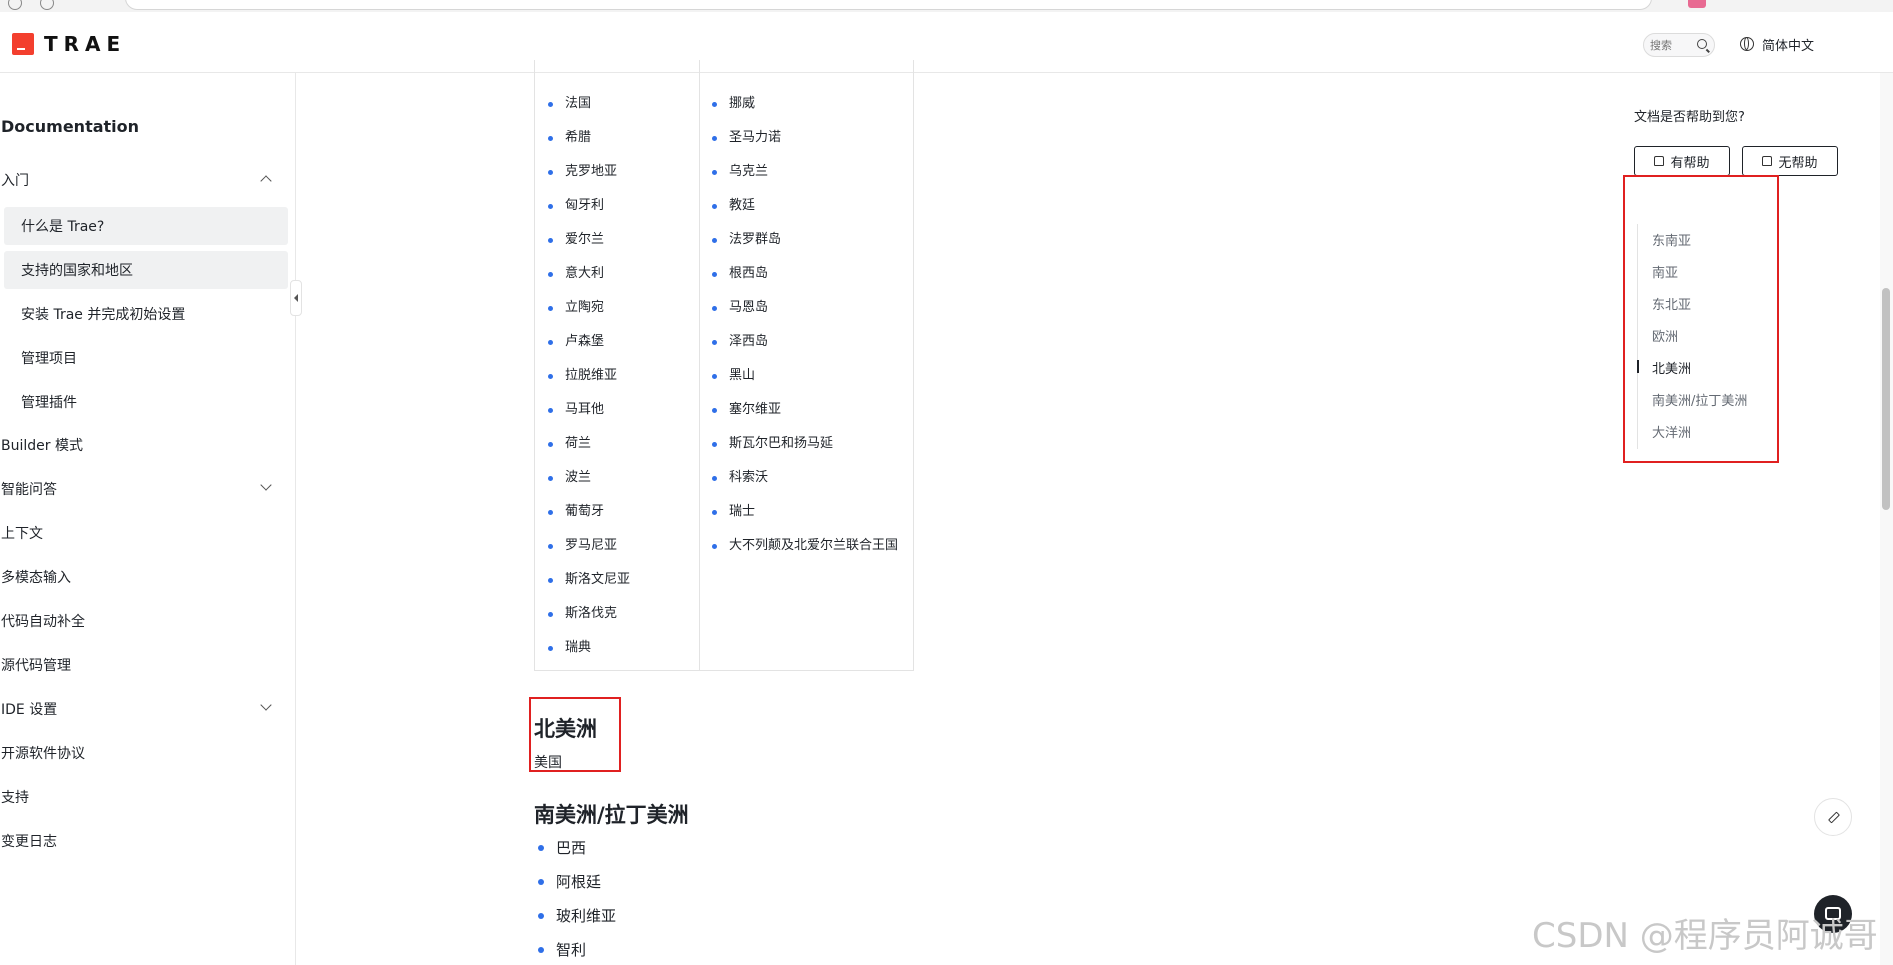 The image size is (1893, 965). Describe the element at coordinates (888, 5) in the screenshot. I see `address-bar` at that location.